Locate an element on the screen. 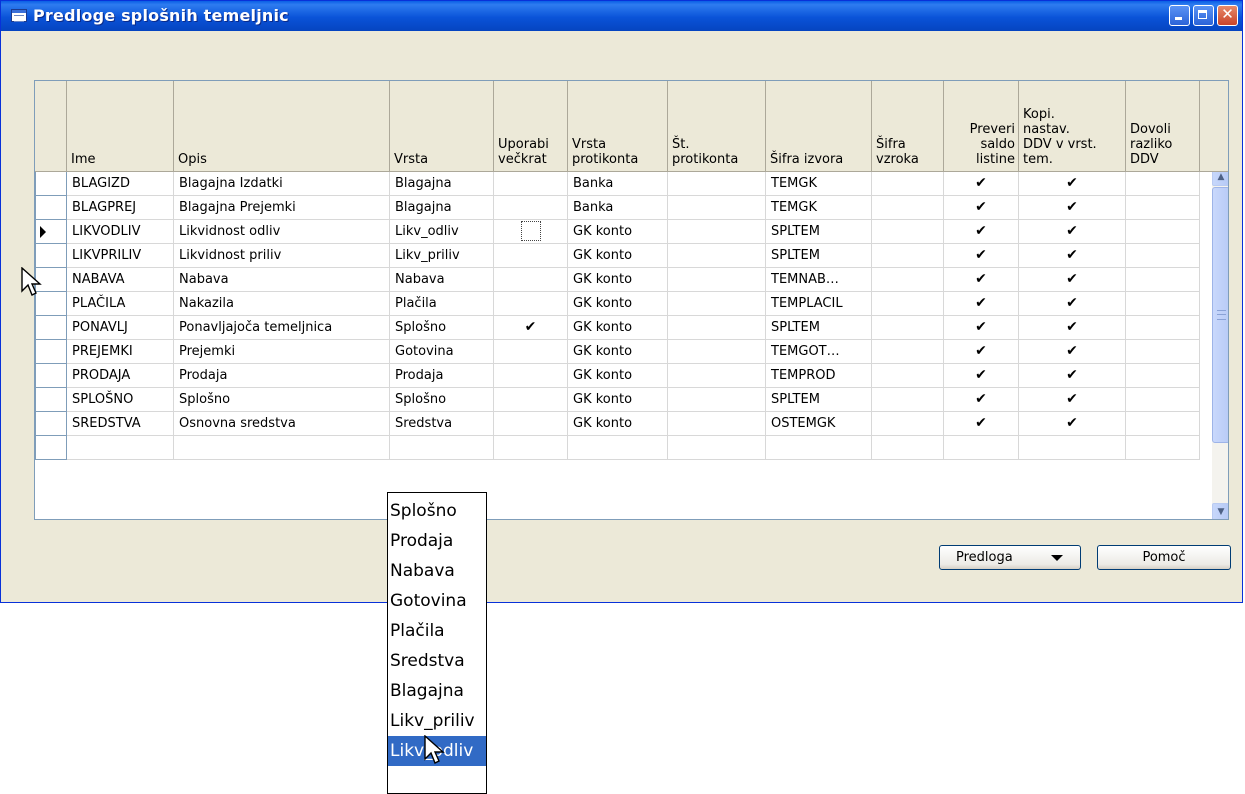 The width and height of the screenshot is (1245, 794). cell-ime: PONAVLJ is located at coordinates (120, 328).